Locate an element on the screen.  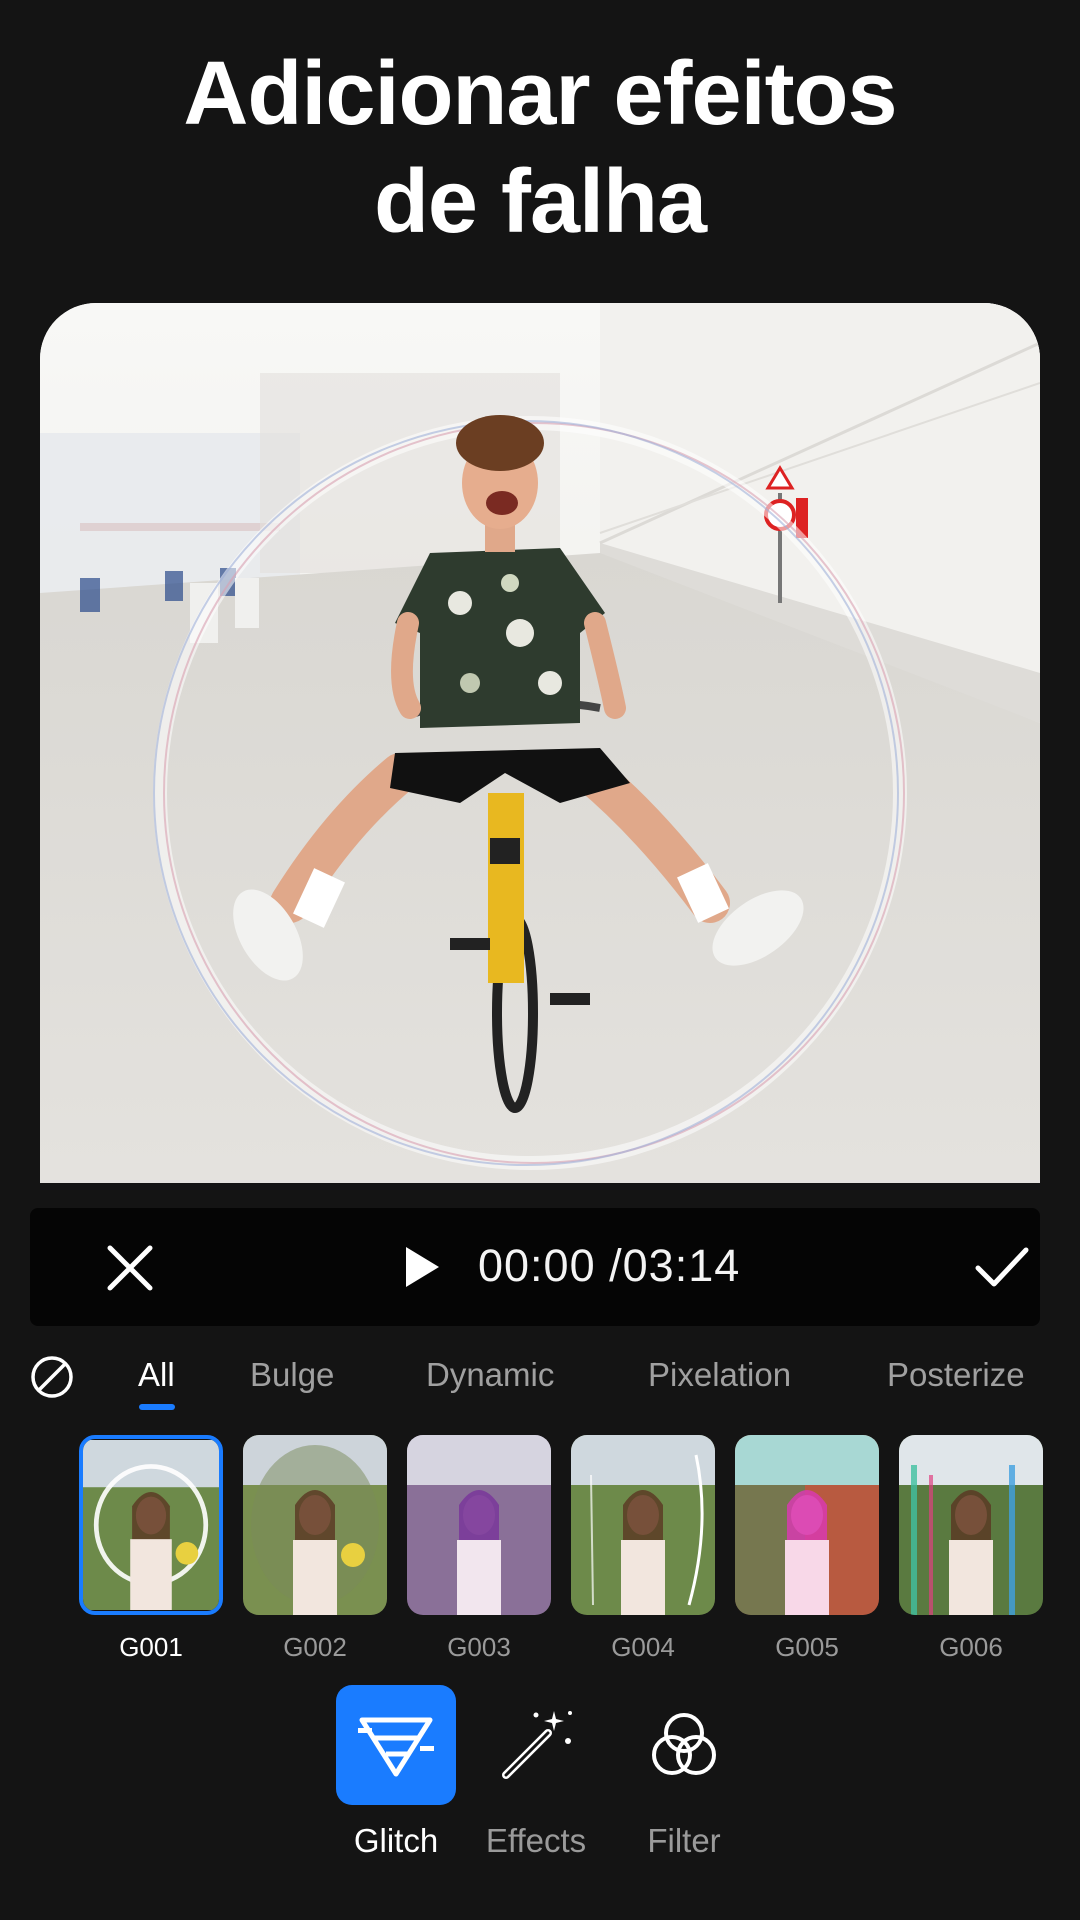
effect-thumb-g006: G006 is located at coordinates (971, 1549).